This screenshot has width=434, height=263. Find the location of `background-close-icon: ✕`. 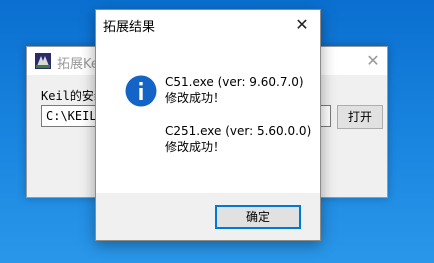

background-close-icon: ✕ is located at coordinates (373, 61).